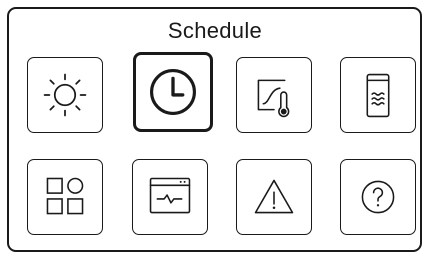  I want to click on monitor-icon, so click(170, 195).